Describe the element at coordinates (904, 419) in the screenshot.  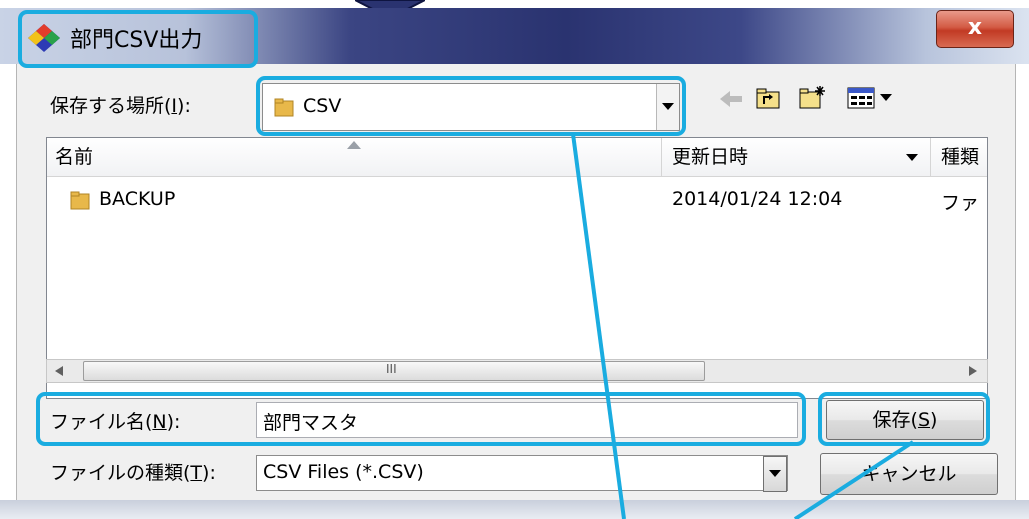
I see `save-button-highlight` at that location.